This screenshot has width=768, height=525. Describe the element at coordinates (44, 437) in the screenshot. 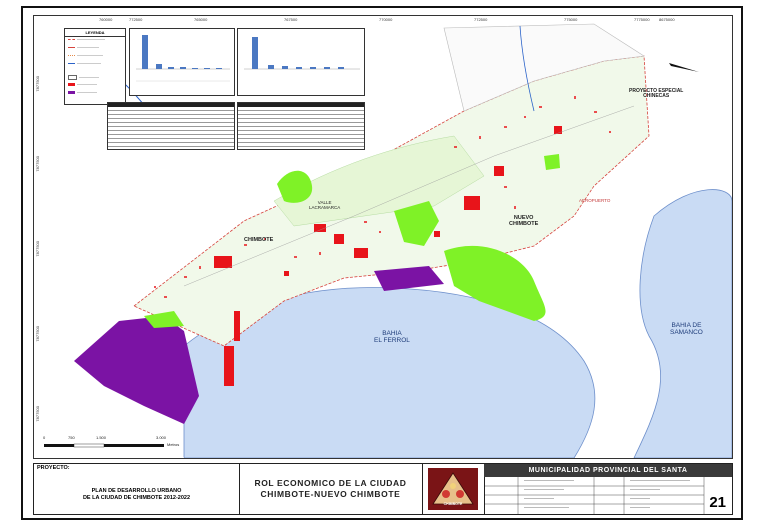

I see `scale-label-0: 0` at that location.